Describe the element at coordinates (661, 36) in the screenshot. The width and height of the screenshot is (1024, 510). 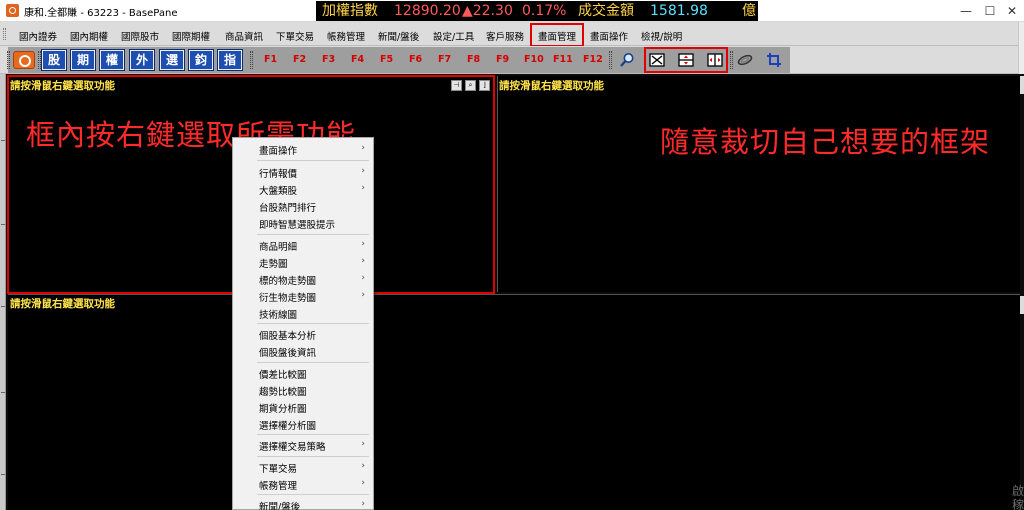
I see `menu-item-view-help: 檢視/說明` at that location.